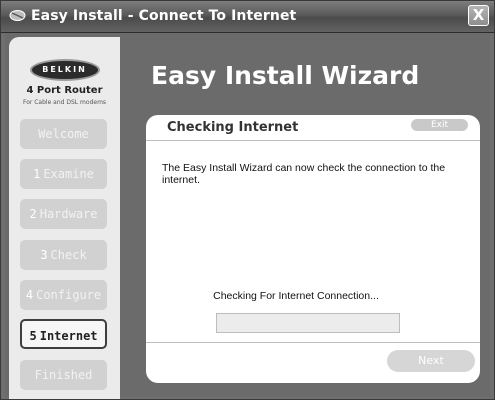 Image resolution: width=495 pixels, height=400 pixels. I want to click on step-label: Check, so click(68, 255).